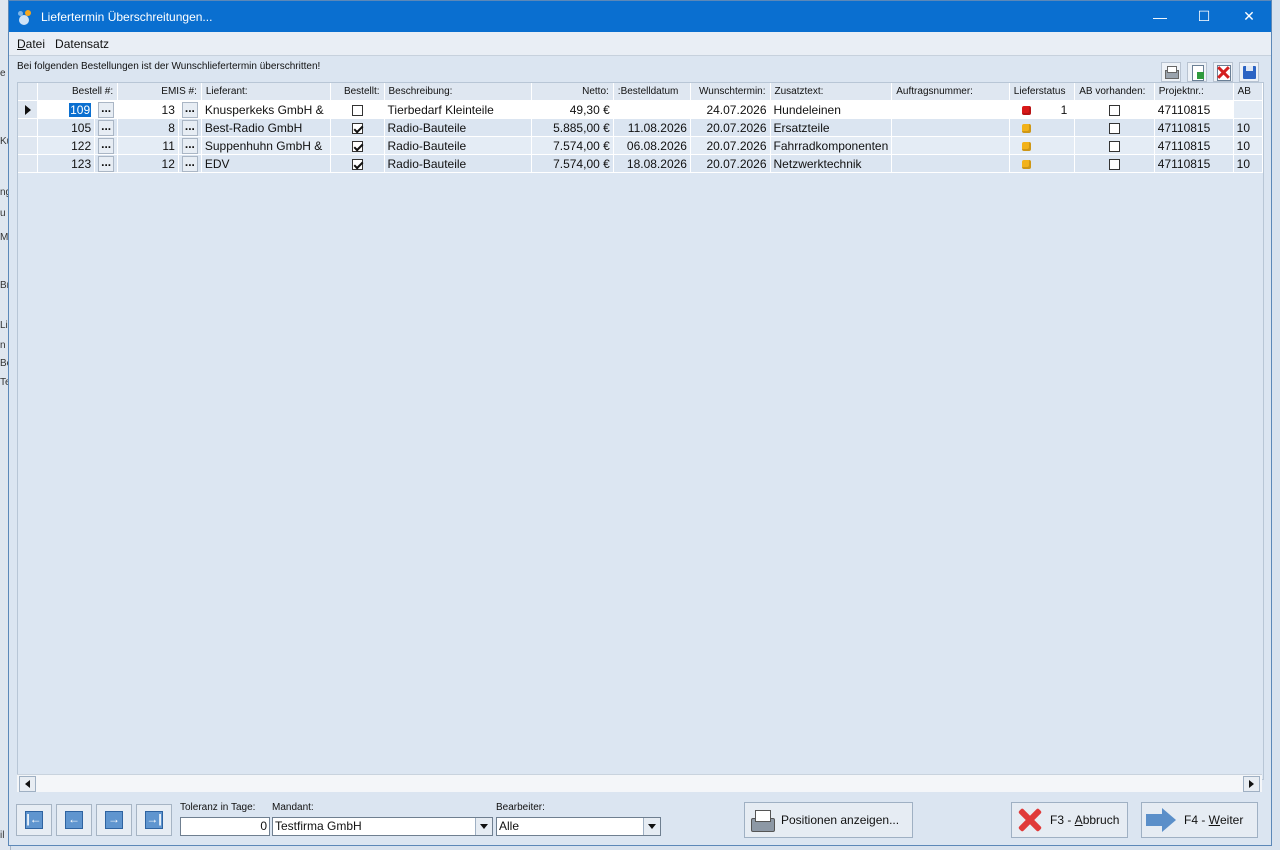  I want to click on abbruch-button: F3 - Abbruch, so click(1069, 820).